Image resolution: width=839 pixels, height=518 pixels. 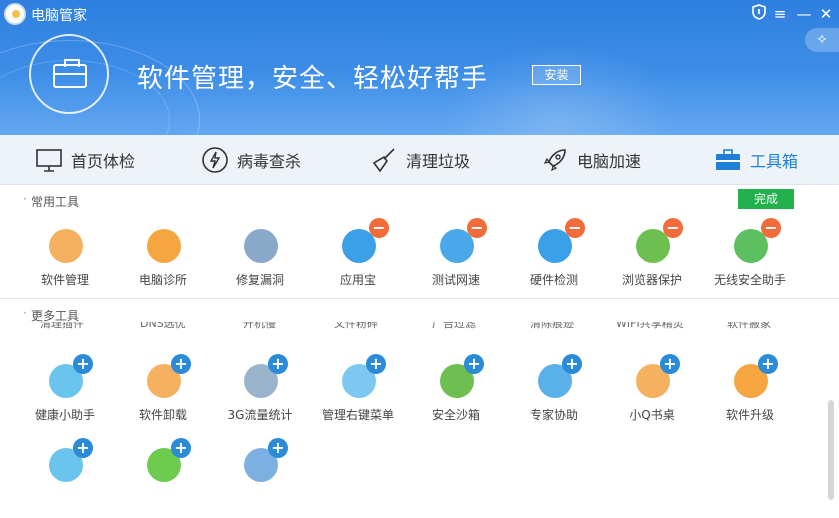 What do you see at coordinates (260, 415) in the screenshot?
I see `tool-label: 3G流量统计` at bounding box center [260, 415].